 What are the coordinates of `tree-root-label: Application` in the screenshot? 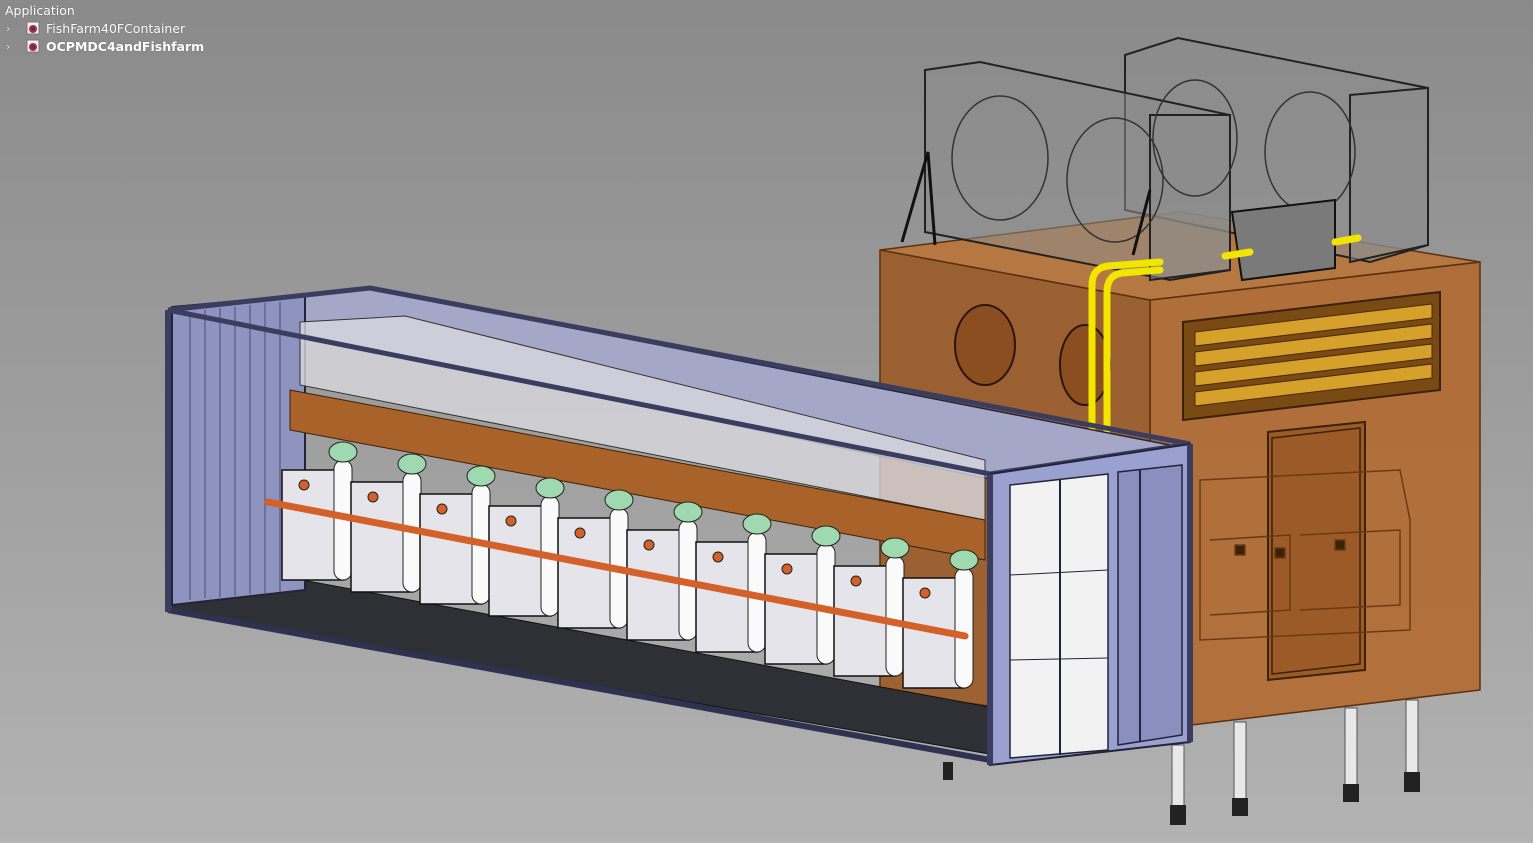 It's located at (40, 10).